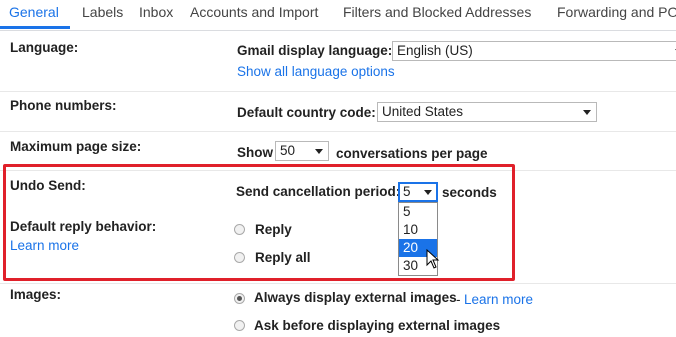  Describe the element at coordinates (306, 112) in the screenshot. I see `default-country-code-label: Default country code:` at that location.